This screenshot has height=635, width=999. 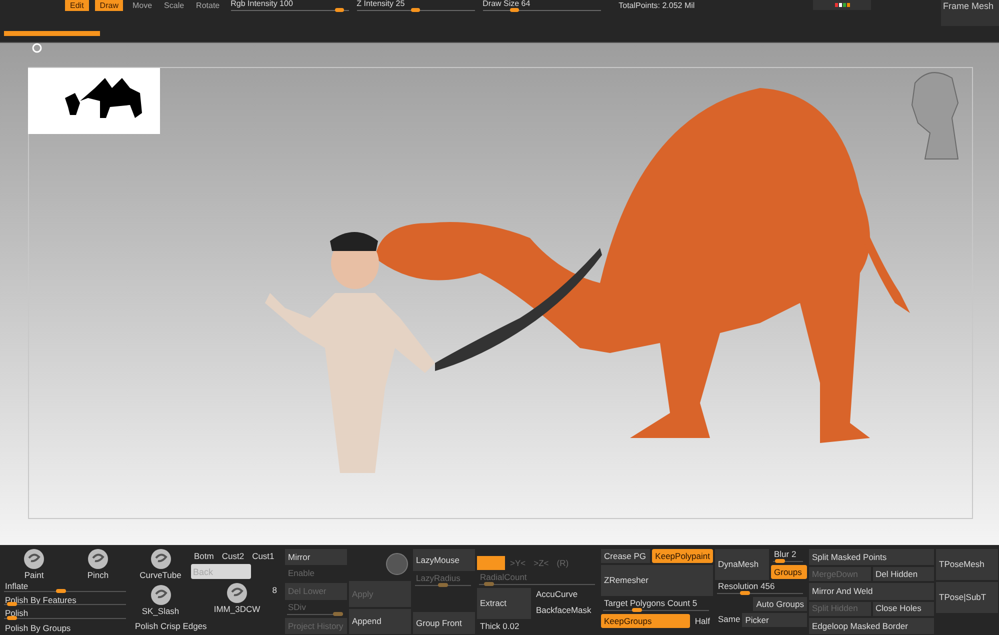 What do you see at coordinates (397, 564) in the screenshot?
I see `lazymouse-icon` at bounding box center [397, 564].